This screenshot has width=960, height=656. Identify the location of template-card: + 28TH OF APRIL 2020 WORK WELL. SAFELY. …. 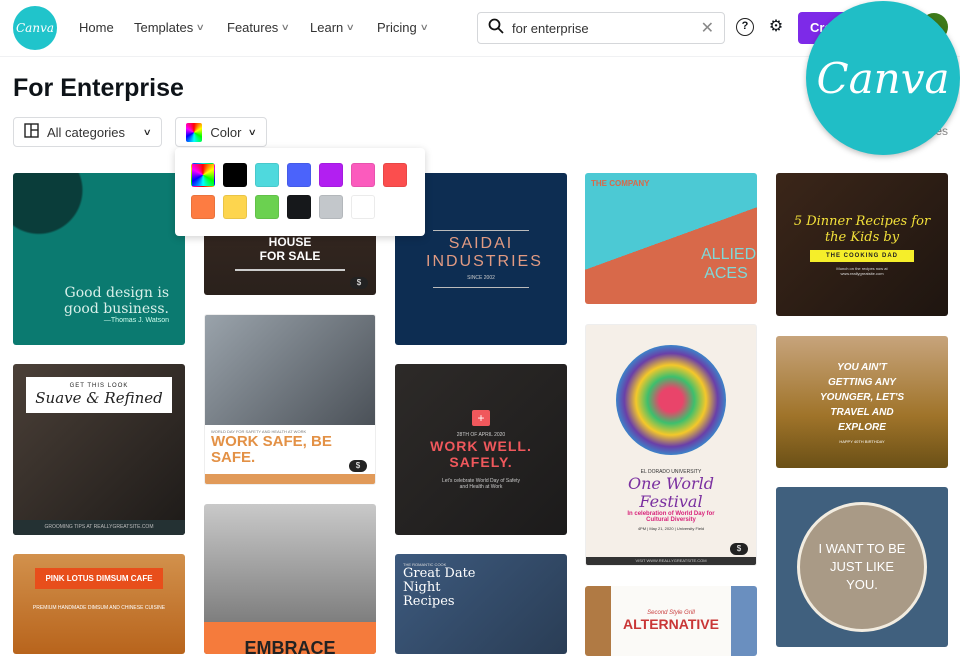
(481, 449).